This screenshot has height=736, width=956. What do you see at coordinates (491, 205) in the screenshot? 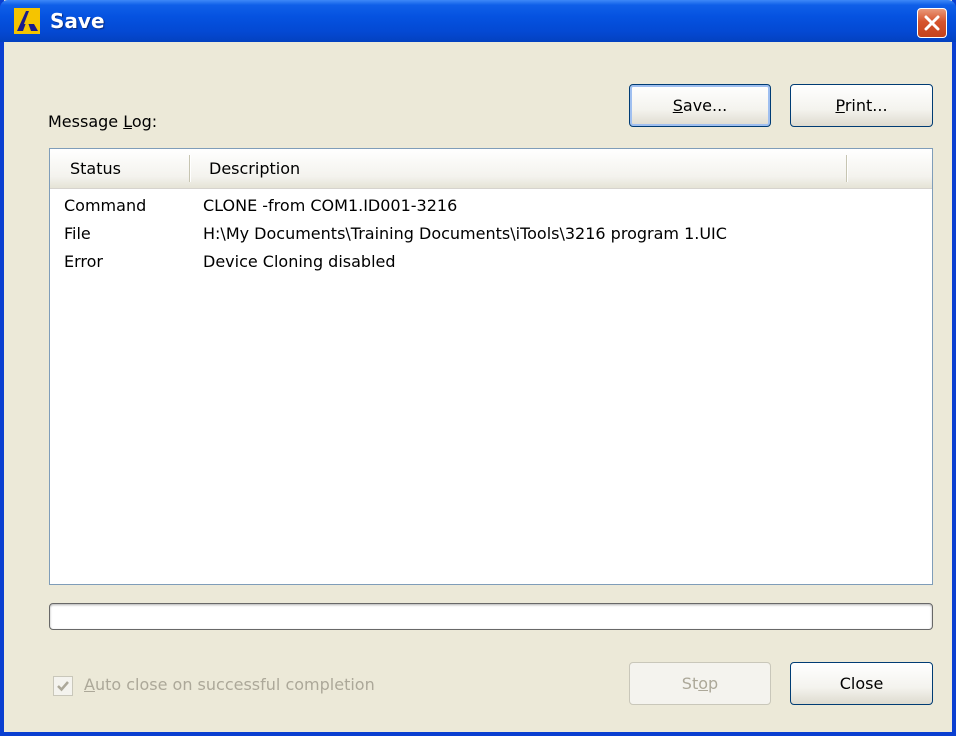
I see `table-row: Command CLONE -from COM1.ID001-3216` at bounding box center [491, 205].